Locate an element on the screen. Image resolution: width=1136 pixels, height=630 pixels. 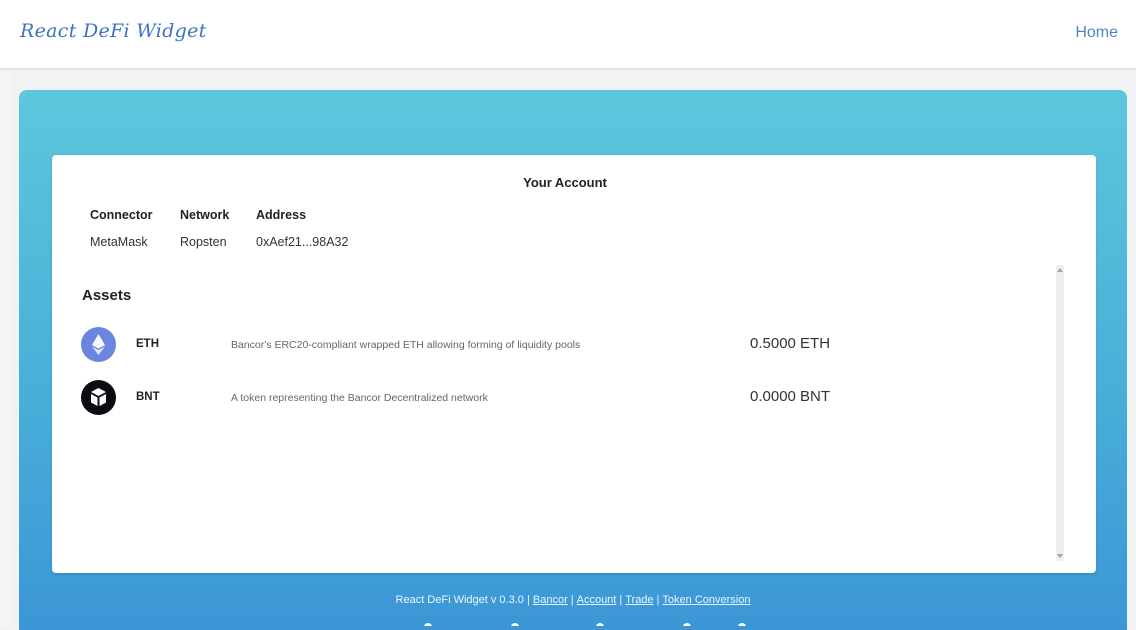
scroll-down-arrow-icon is located at coordinates (1060, 556).